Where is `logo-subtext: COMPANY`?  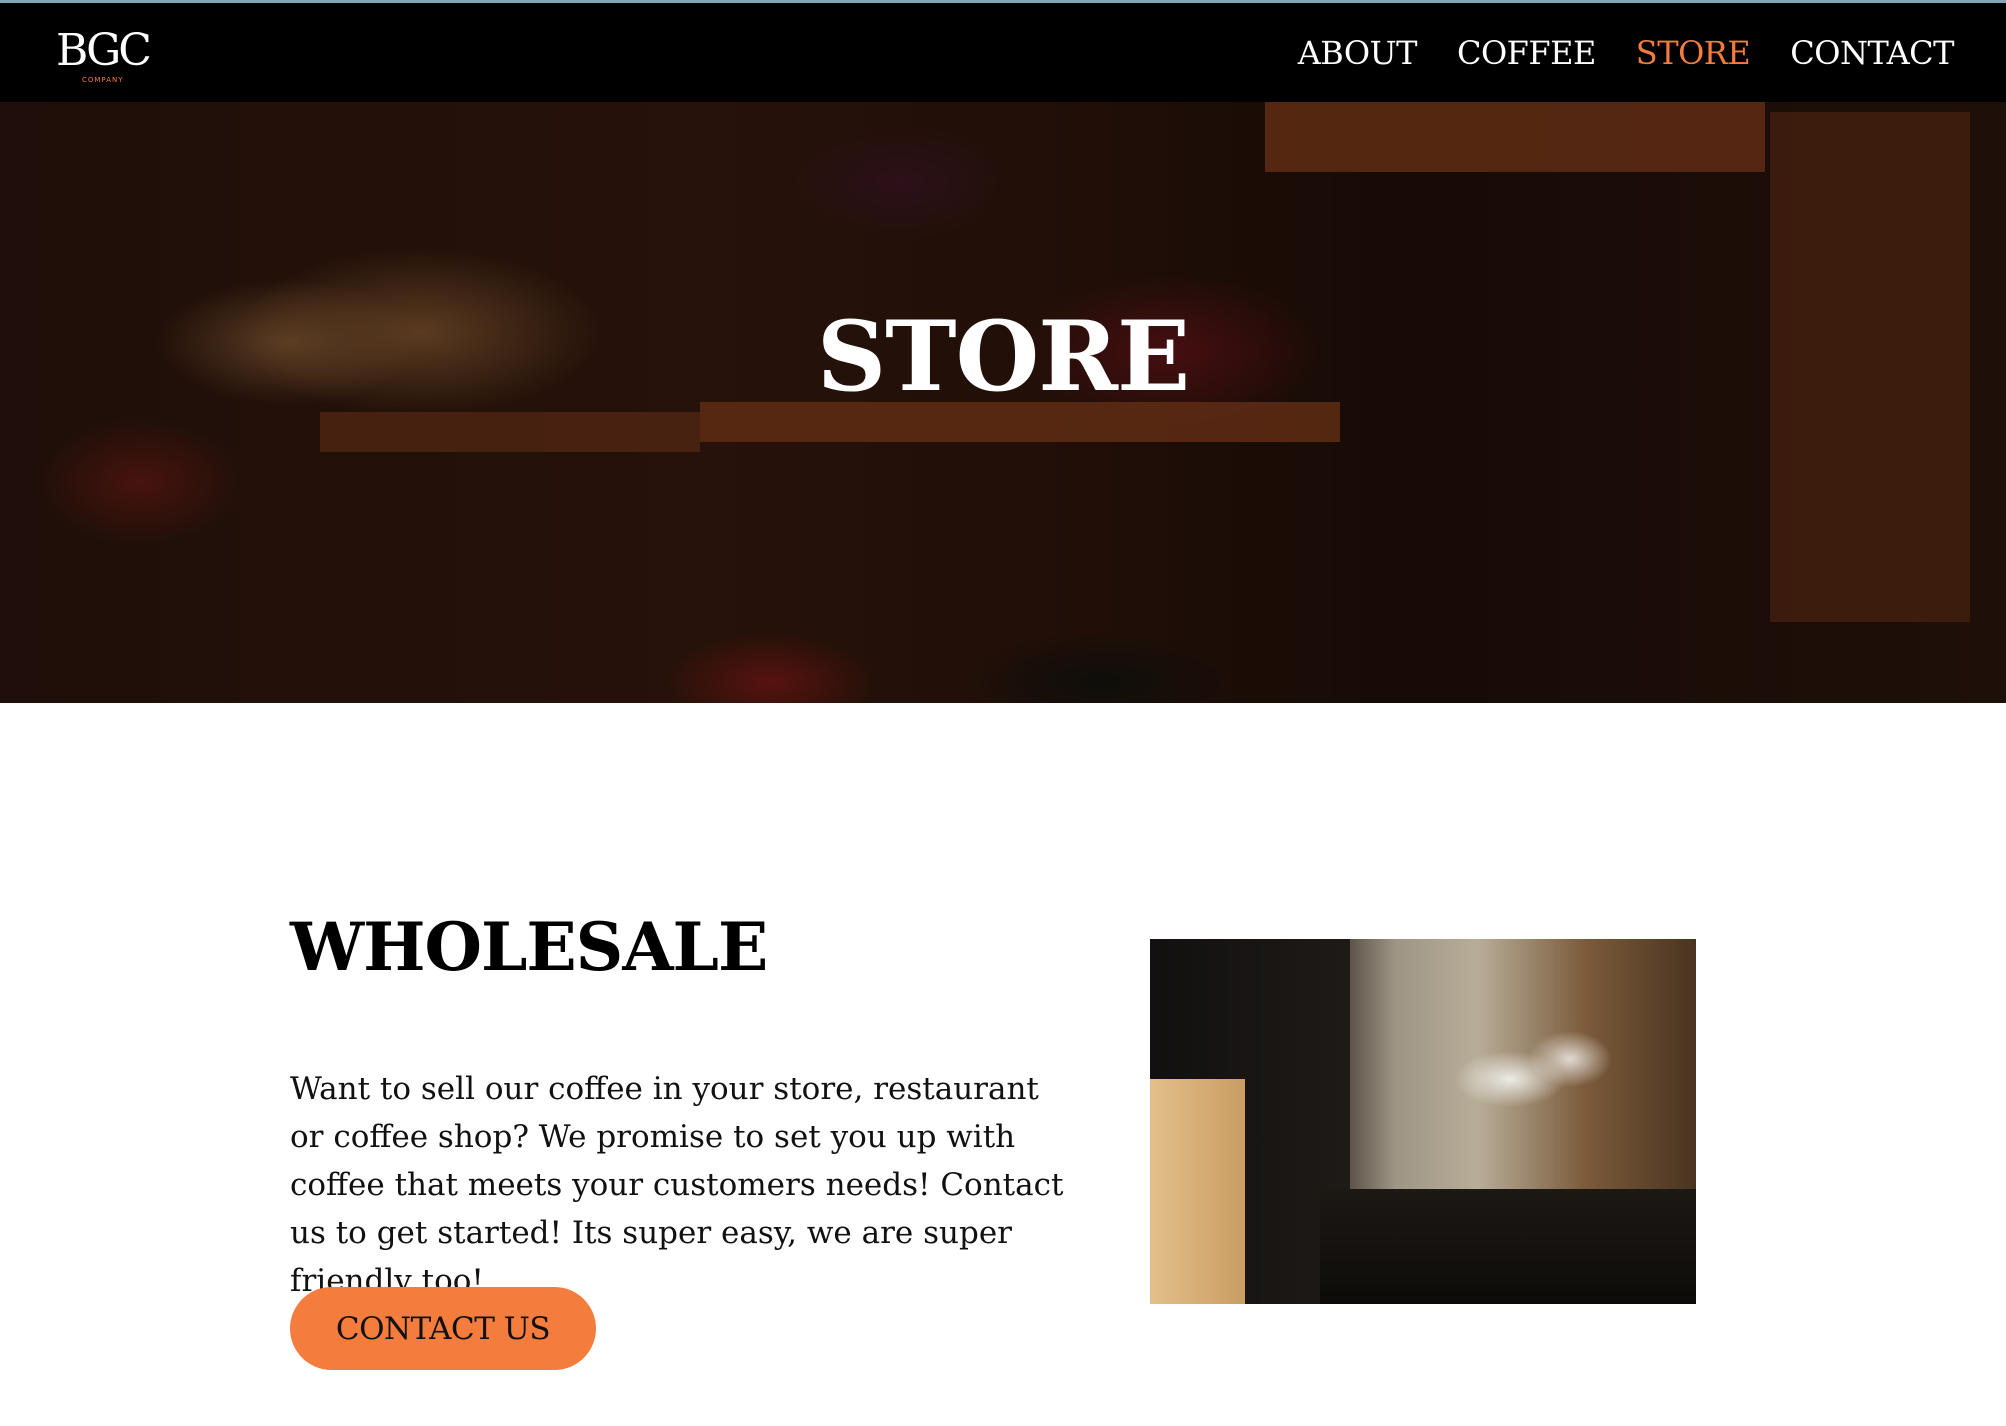 logo-subtext: COMPANY is located at coordinates (103, 80).